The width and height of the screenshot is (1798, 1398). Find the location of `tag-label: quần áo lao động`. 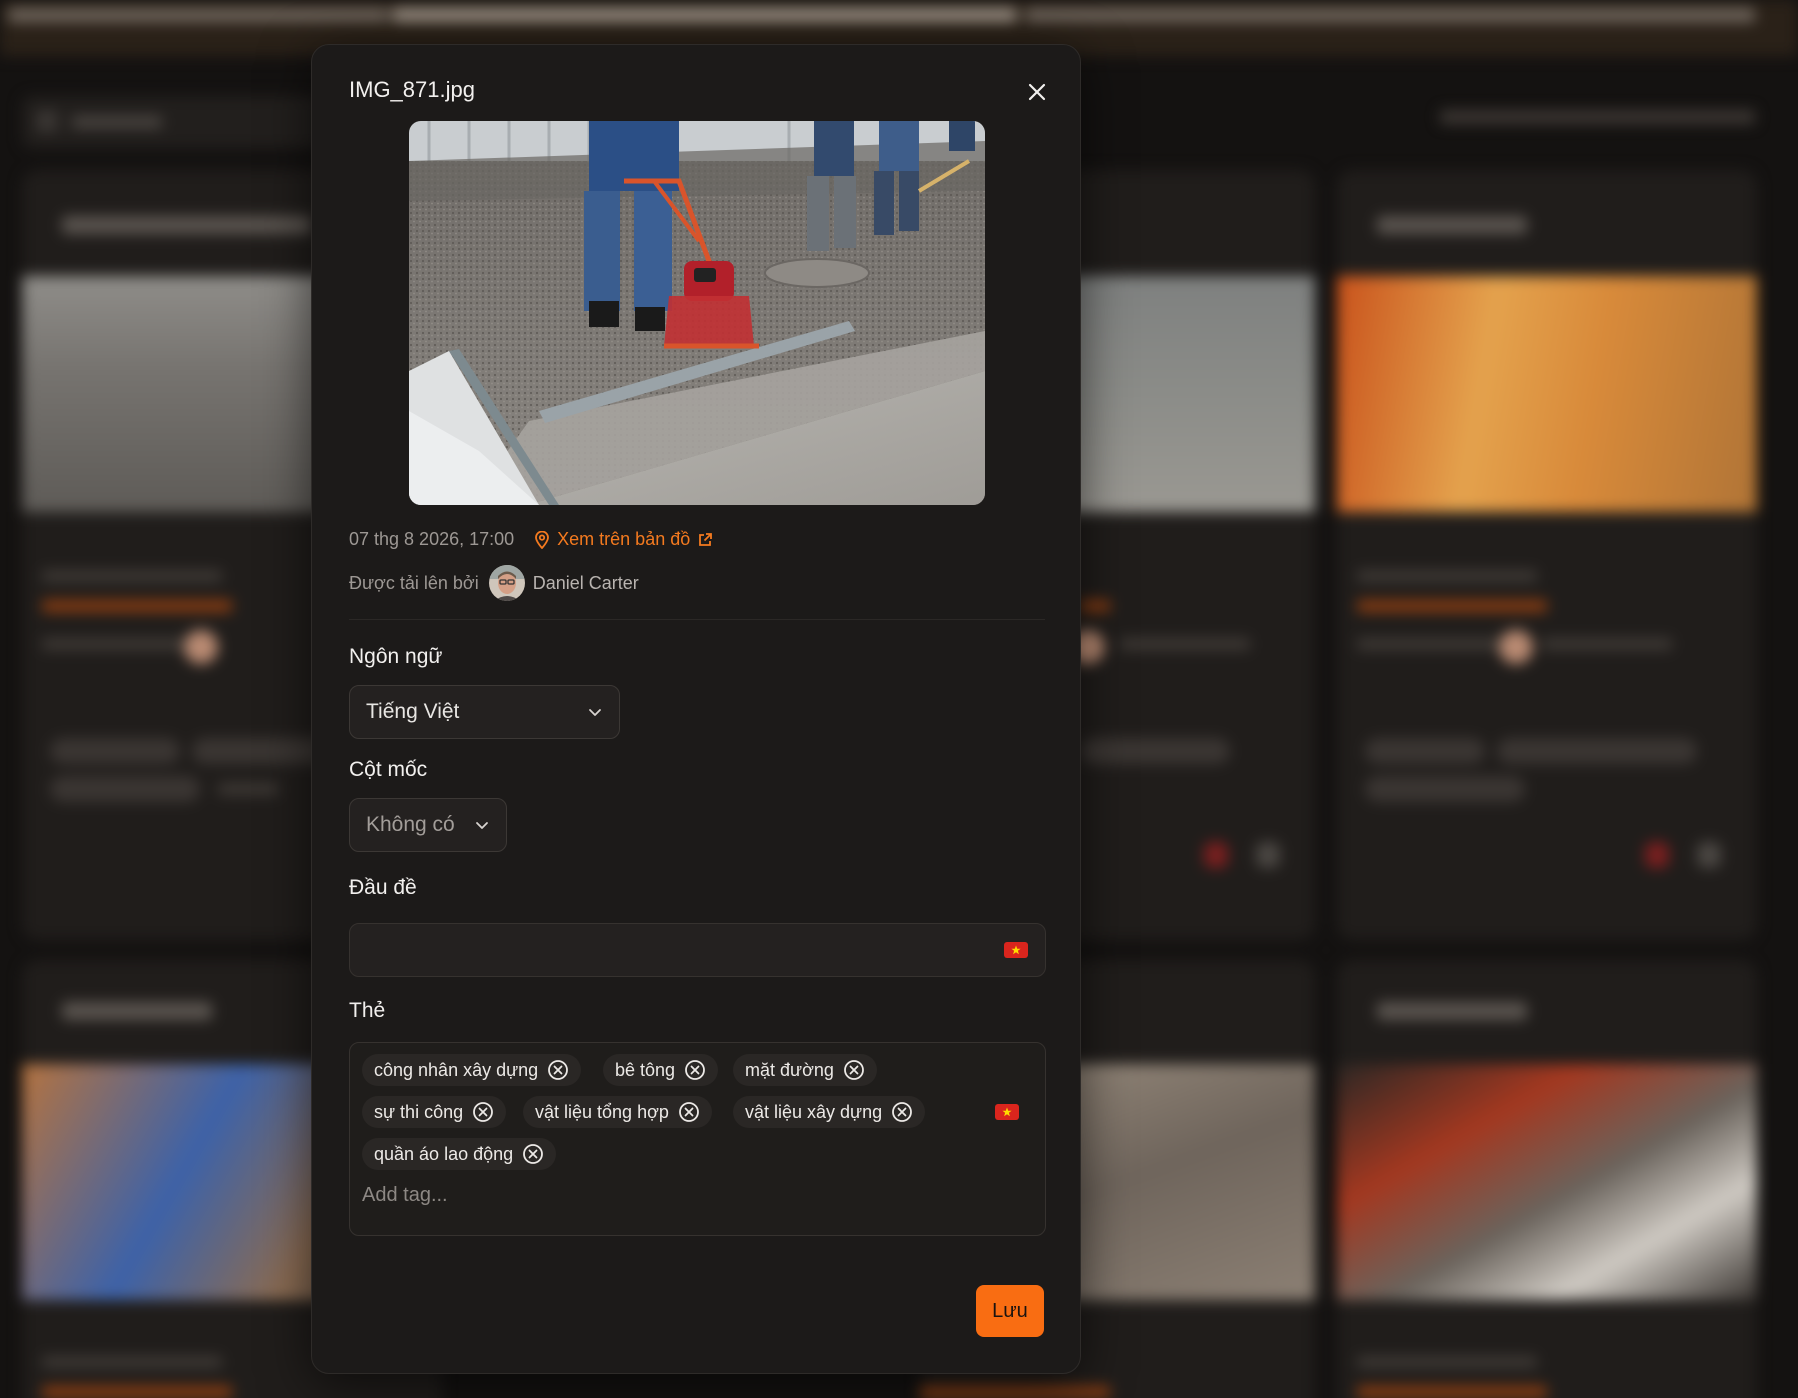

tag-label: quần áo lao động is located at coordinates (444, 1153).